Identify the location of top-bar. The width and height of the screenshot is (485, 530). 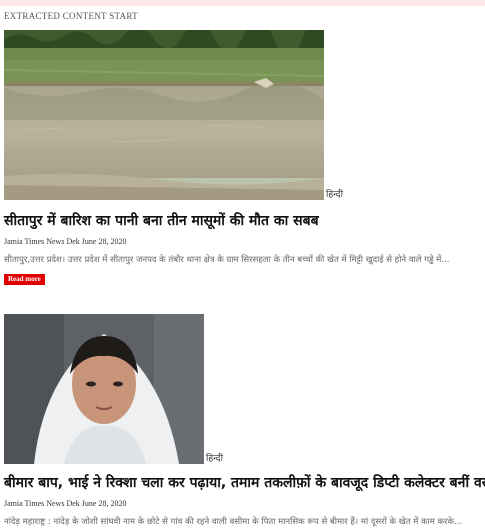
(242, 3).